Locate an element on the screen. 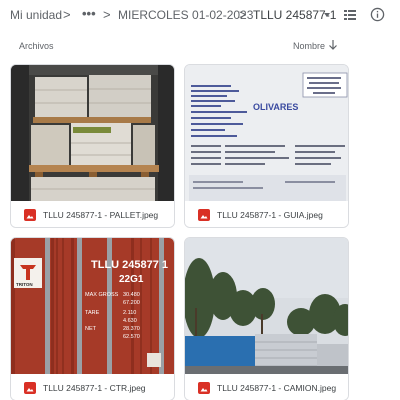 This screenshot has width=400, height=400. breadcrumb-item-folder: MIERCOLES 01-02-2023 is located at coordinates (185, 15).